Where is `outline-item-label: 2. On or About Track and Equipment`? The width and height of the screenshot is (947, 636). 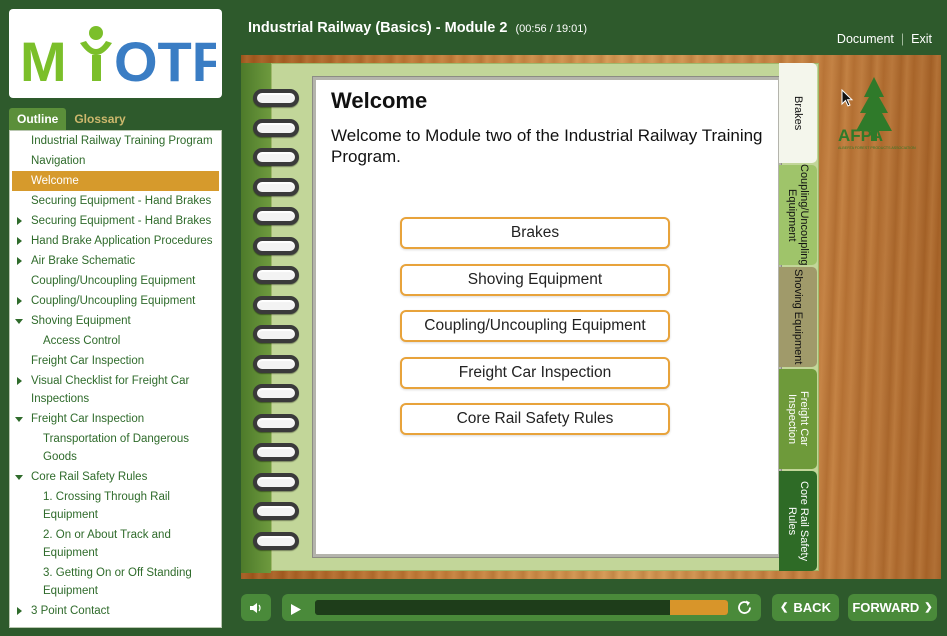
outline-item-label: 2. On or About Track and Equipment is located at coordinates (107, 544).